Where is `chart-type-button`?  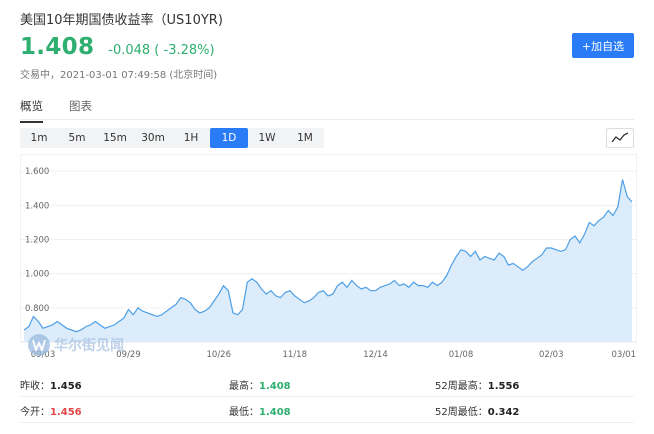 chart-type-button is located at coordinates (620, 138).